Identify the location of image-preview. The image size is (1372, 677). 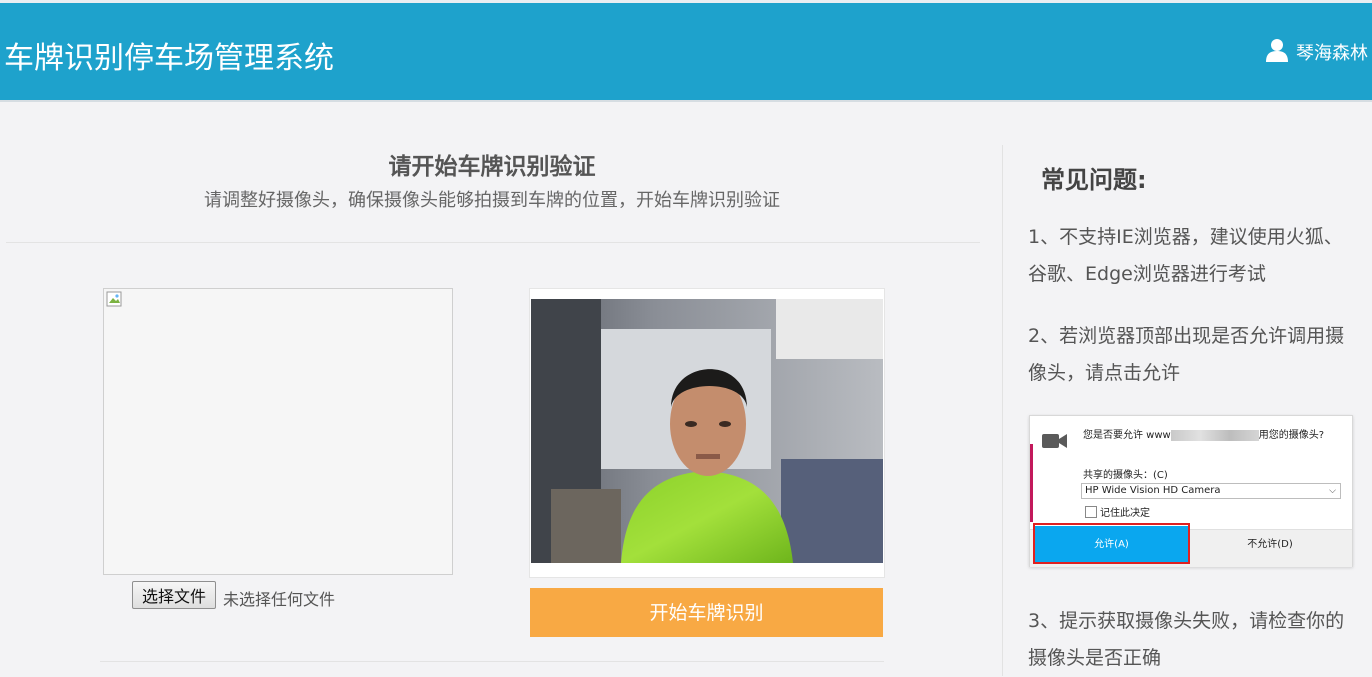
(278, 431).